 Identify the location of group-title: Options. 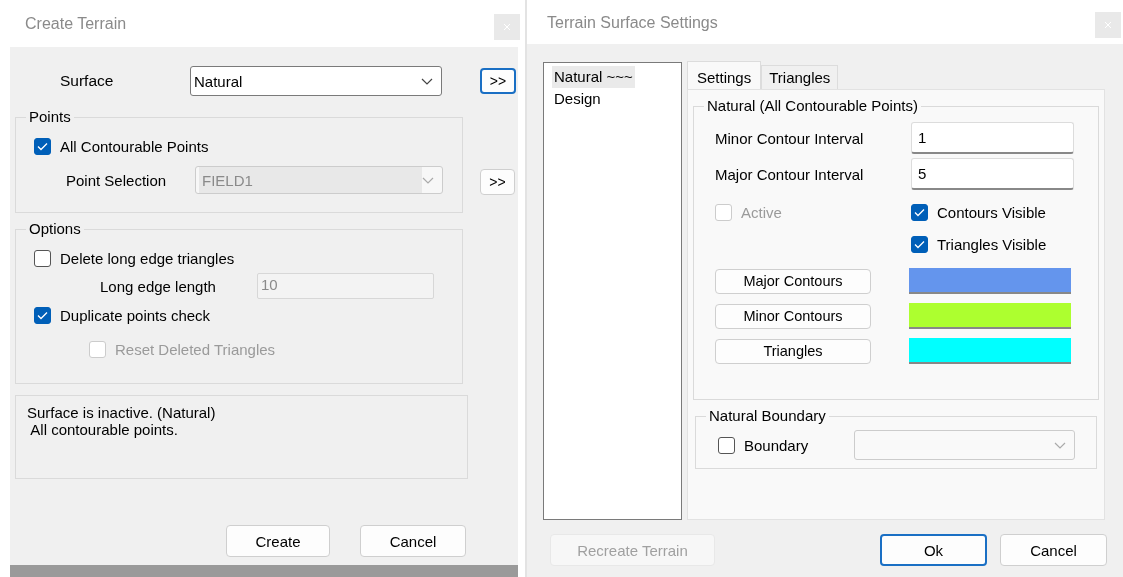
(55, 228).